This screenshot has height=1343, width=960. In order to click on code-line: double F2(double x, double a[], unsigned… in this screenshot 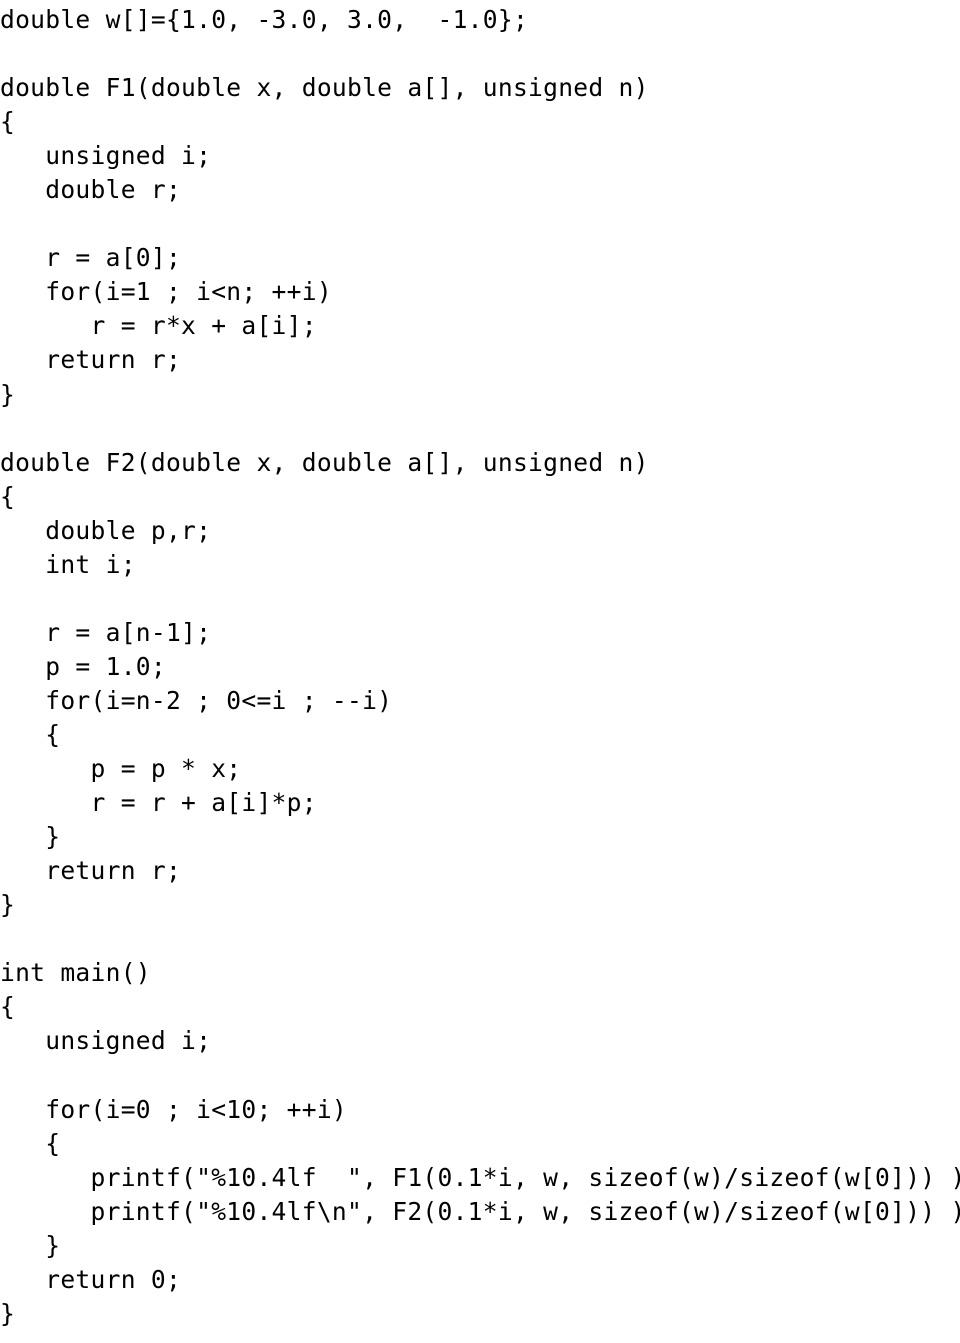, I will do `click(324, 462)`.